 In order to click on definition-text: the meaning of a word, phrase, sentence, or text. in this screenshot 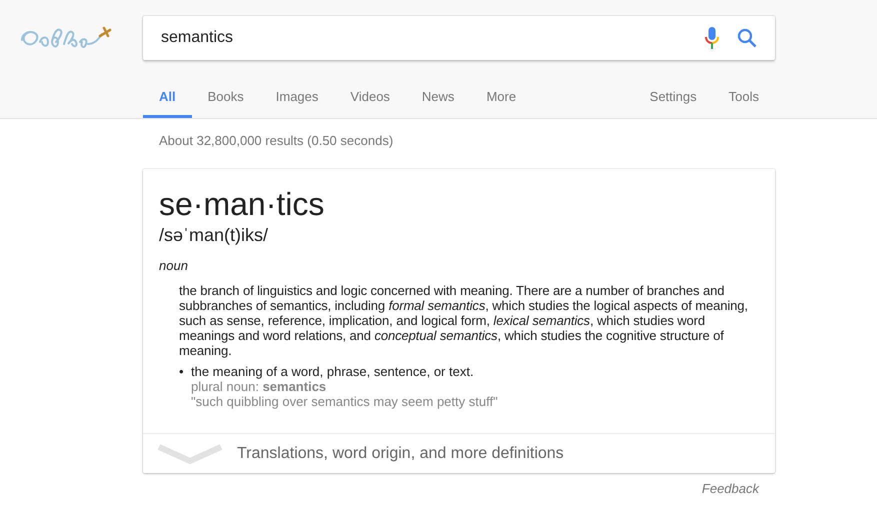, I will do `click(333, 371)`.